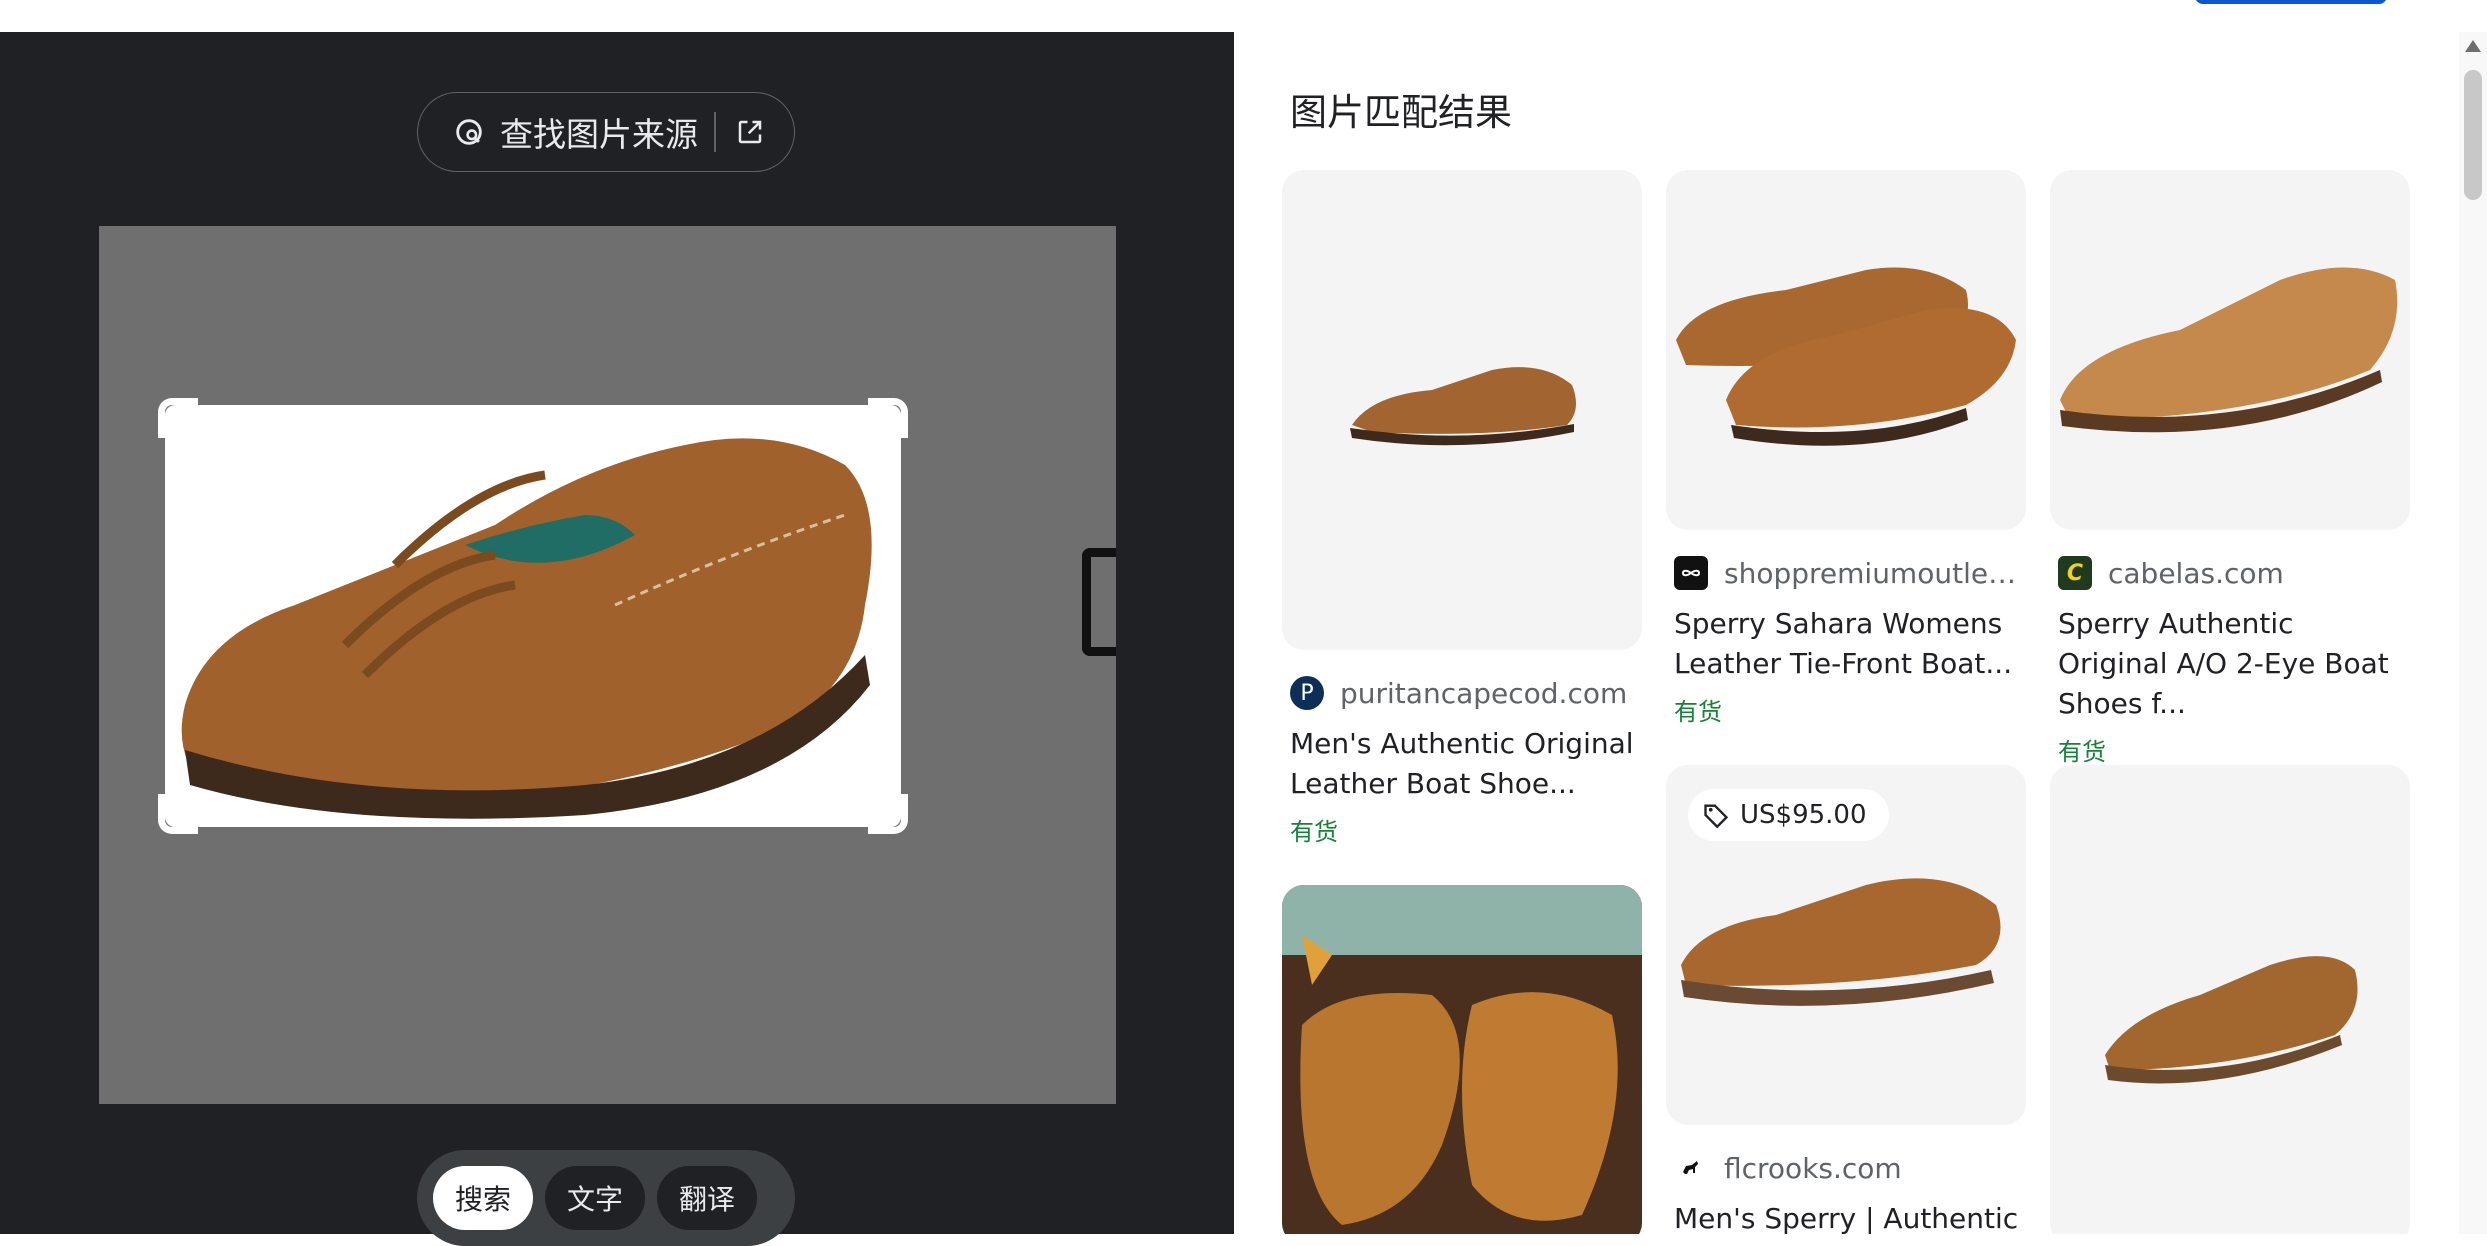 Image resolution: width=2487 pixels, height=1246 pixels. I want to click on find-image-source-button: 查找图片来源, so click(606, 132).